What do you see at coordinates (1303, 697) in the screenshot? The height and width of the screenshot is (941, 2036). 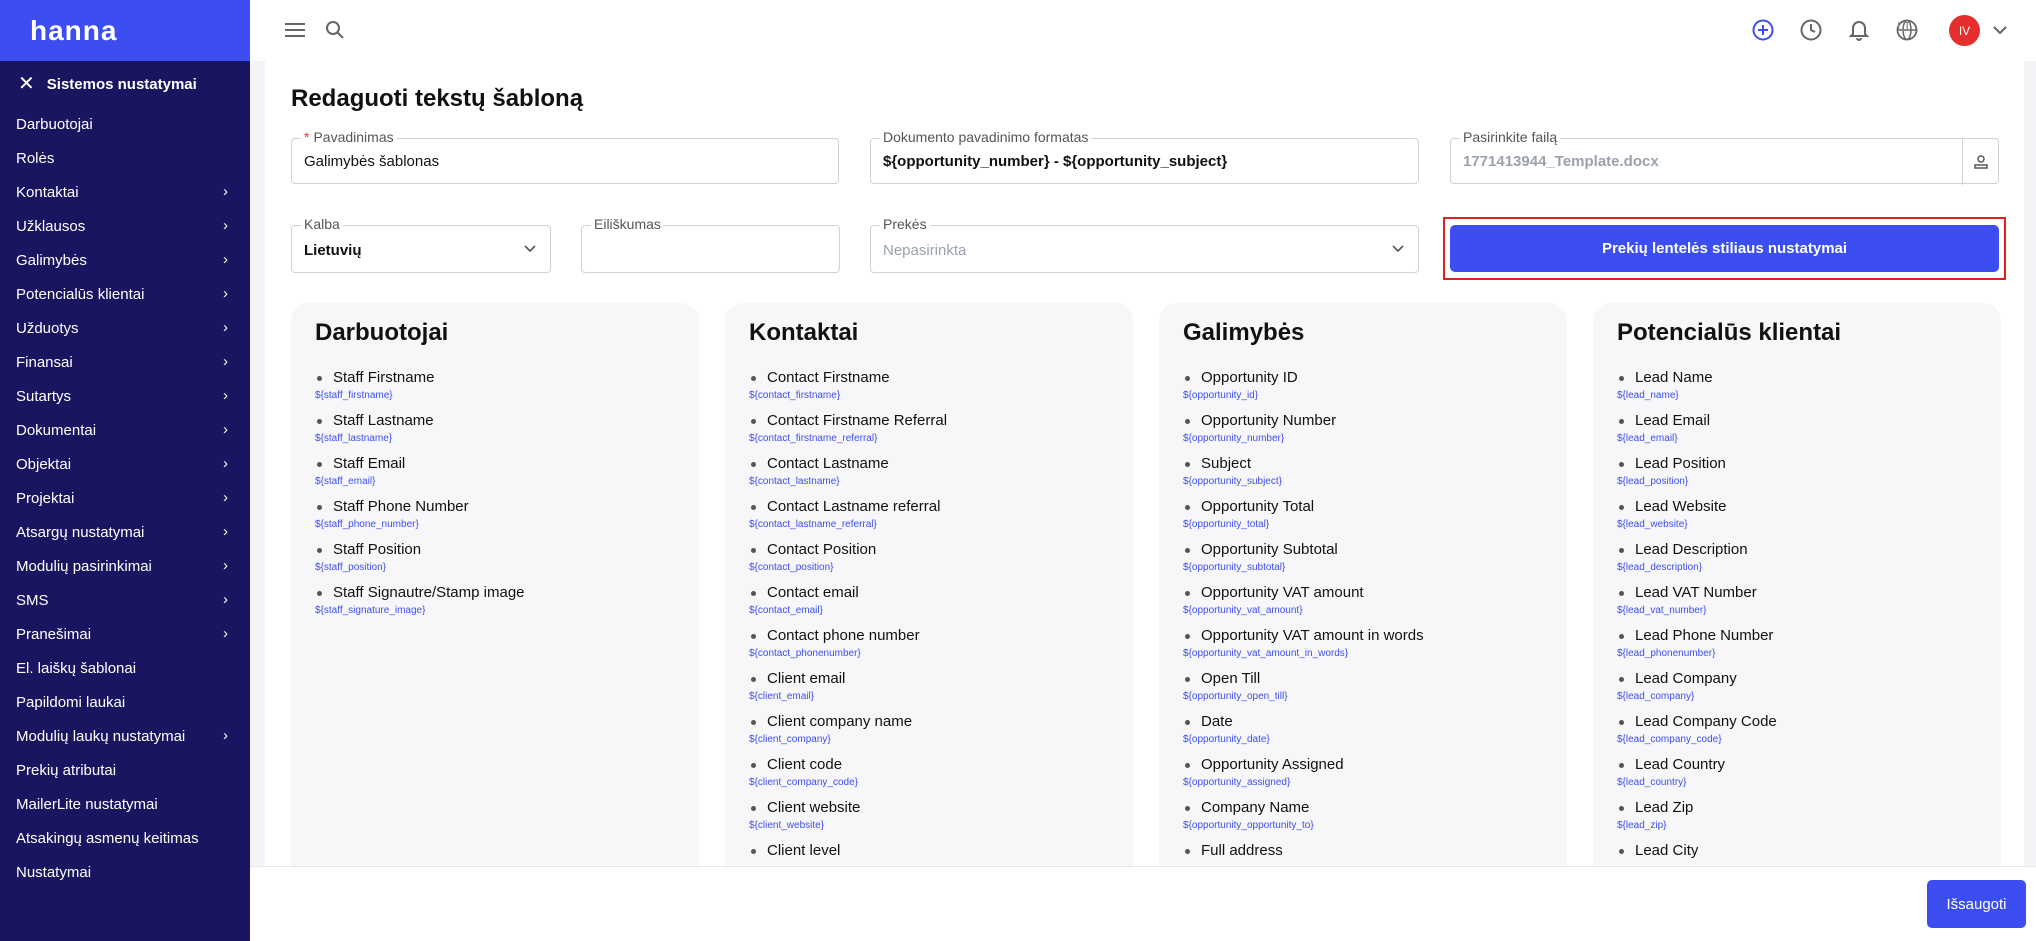 I see `variable-placeholder: ${opportunity_open_till}` at bounding box center [1303, 697].